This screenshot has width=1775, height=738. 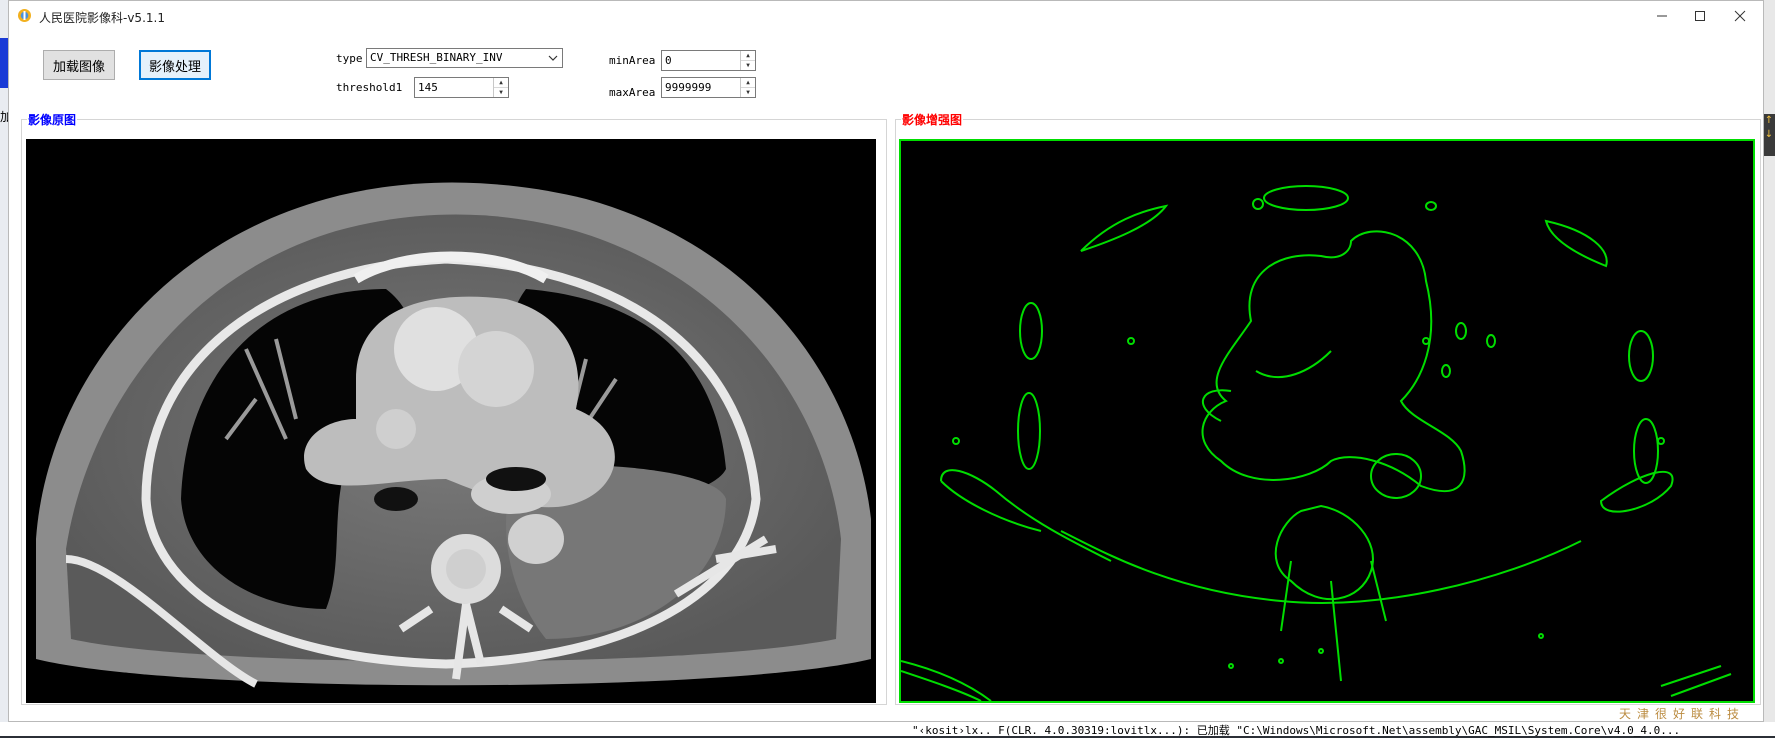 What do you see at coordinates (52, 119) in the screenshot?
I see `original-image-title: 影像原图` at bounding box center [52, 119].